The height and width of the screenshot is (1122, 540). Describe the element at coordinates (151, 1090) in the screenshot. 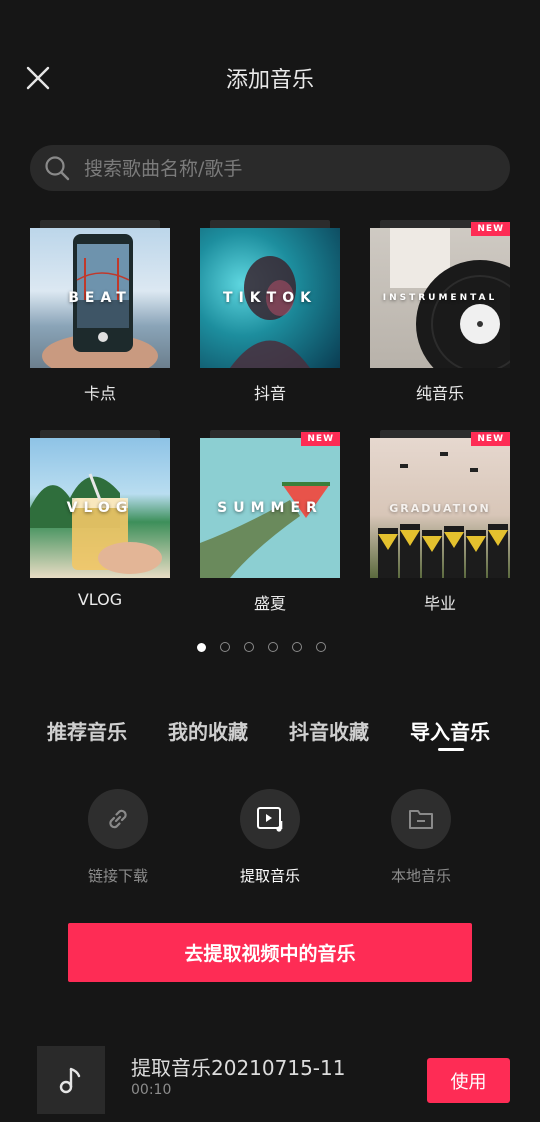

I see `track-duration: 00:10` at that location.